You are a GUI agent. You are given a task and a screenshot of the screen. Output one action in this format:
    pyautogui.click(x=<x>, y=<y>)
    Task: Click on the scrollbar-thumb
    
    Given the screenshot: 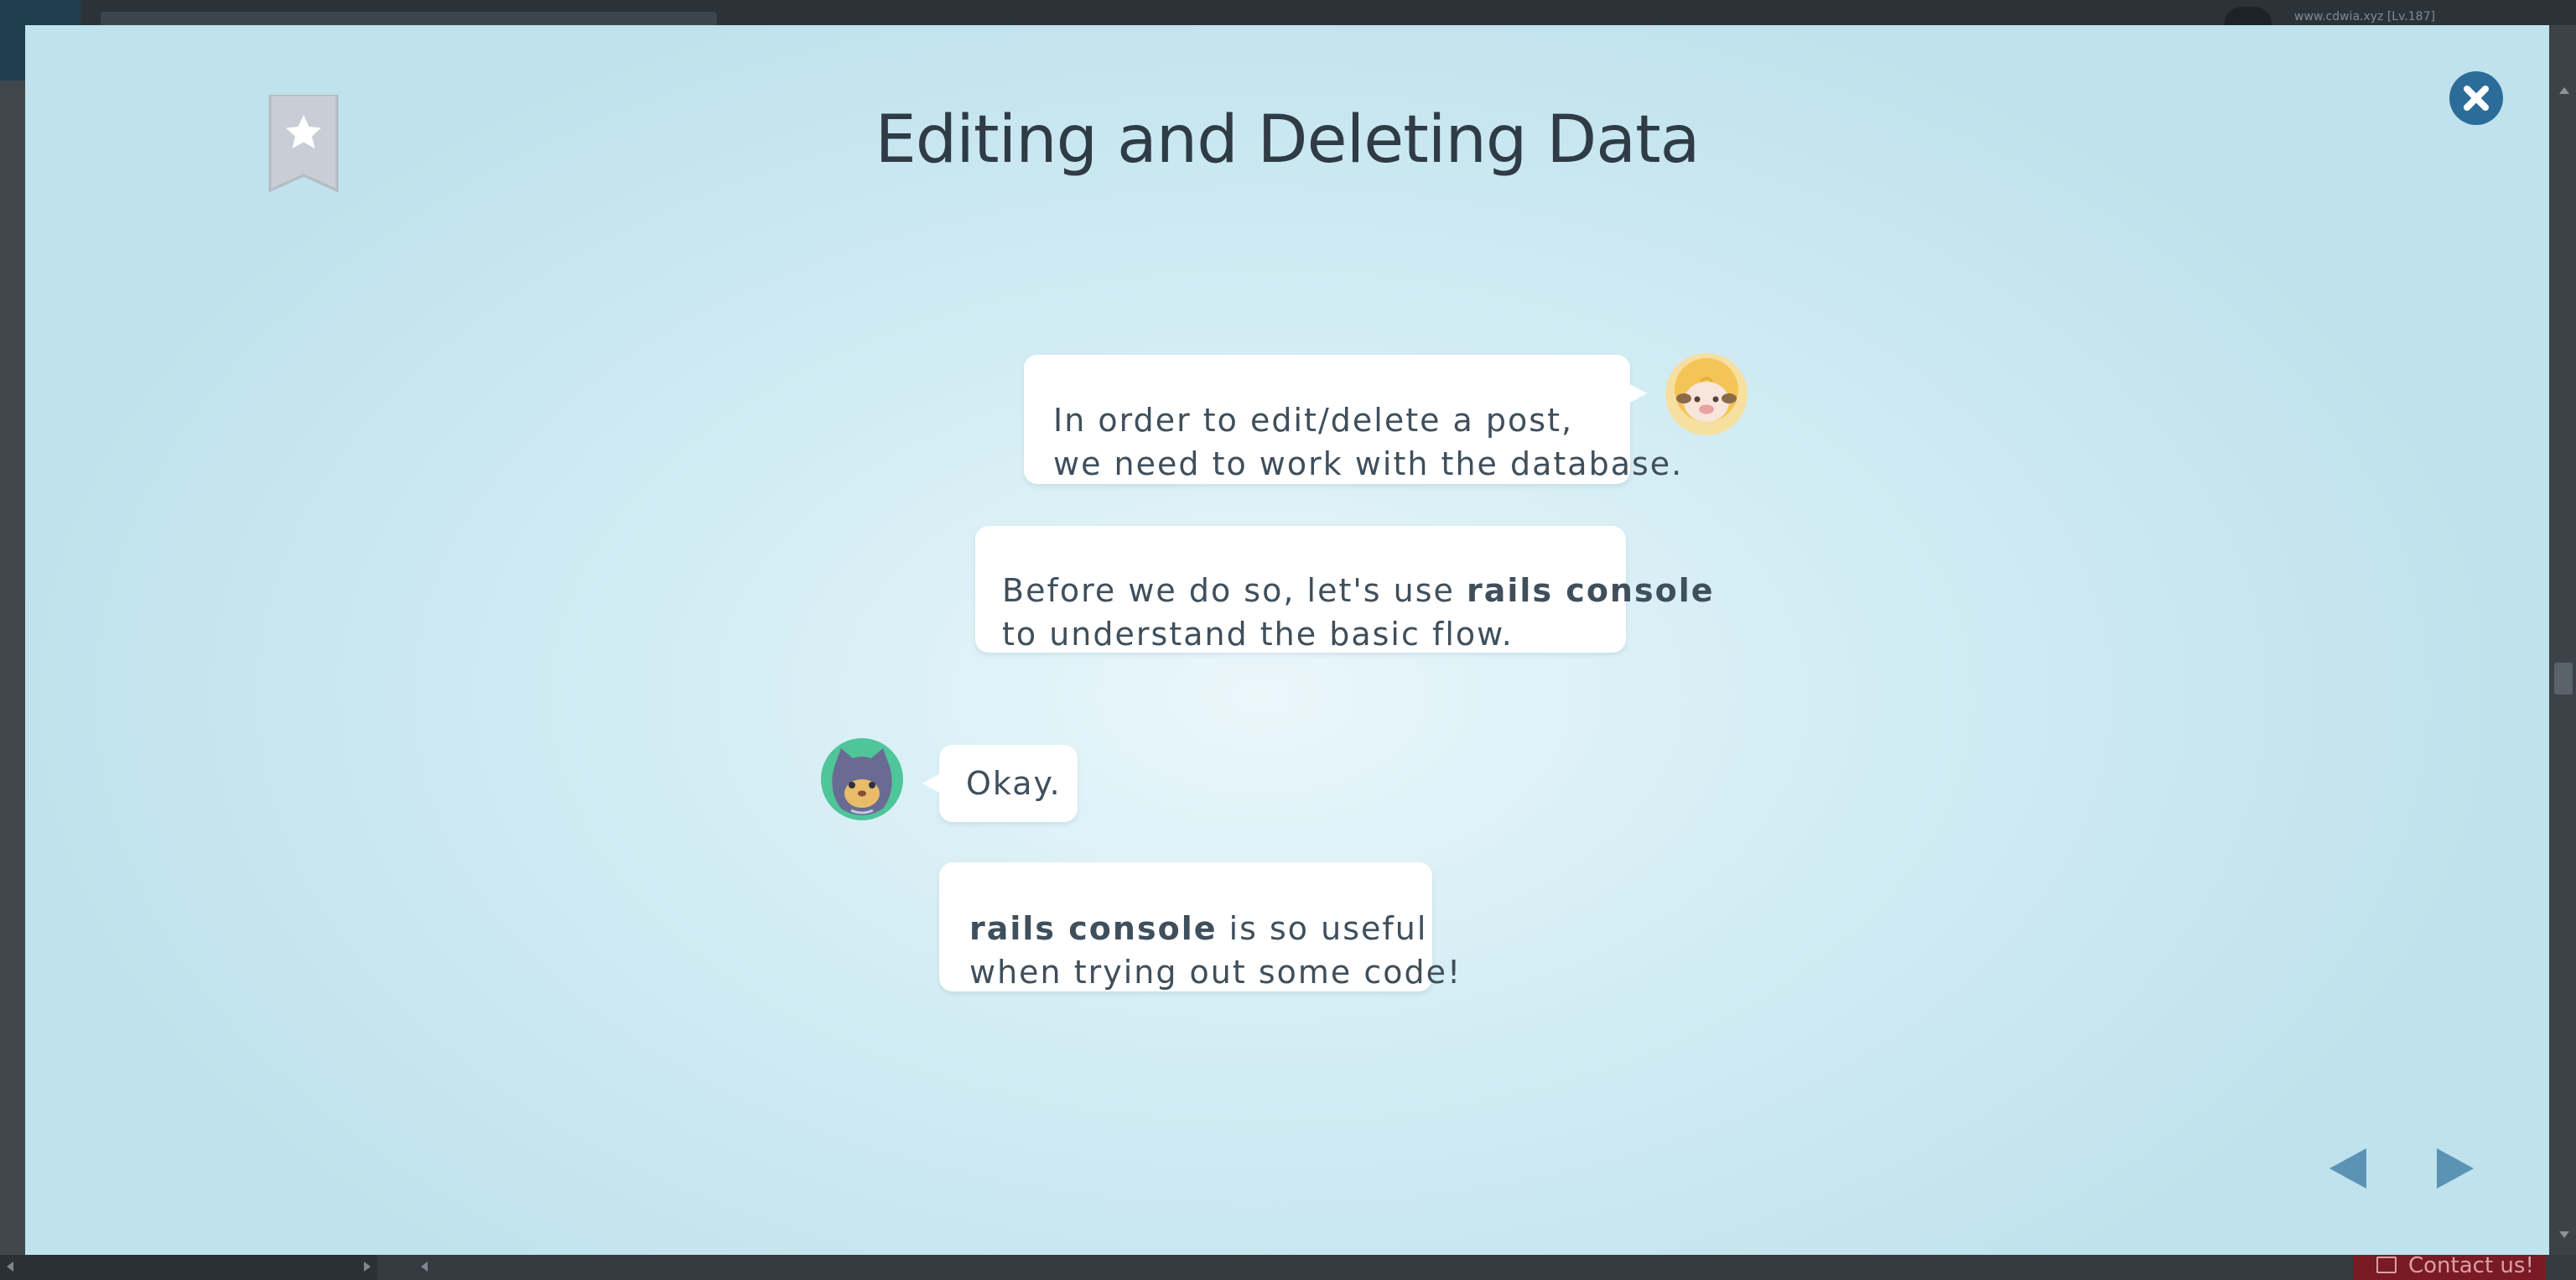 What is the action you would take?
    pyautogui.click(x=2563, y=679)
    